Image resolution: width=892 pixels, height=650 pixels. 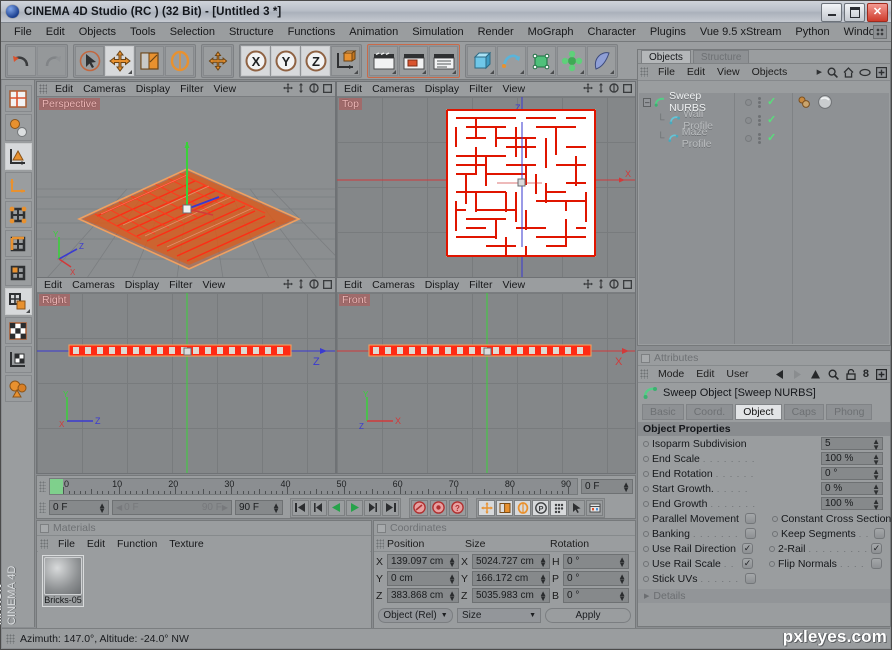 I want to click on property-checkbox: ✓, so click(x=877, y=548).